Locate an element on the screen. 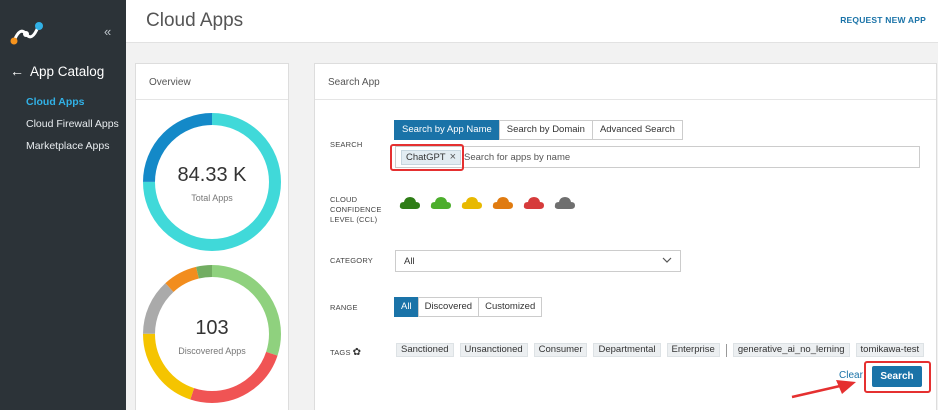 The height and width of the screenshot is (410, 938). back-arrow-icon: ← is located at coordinates (17, 71).